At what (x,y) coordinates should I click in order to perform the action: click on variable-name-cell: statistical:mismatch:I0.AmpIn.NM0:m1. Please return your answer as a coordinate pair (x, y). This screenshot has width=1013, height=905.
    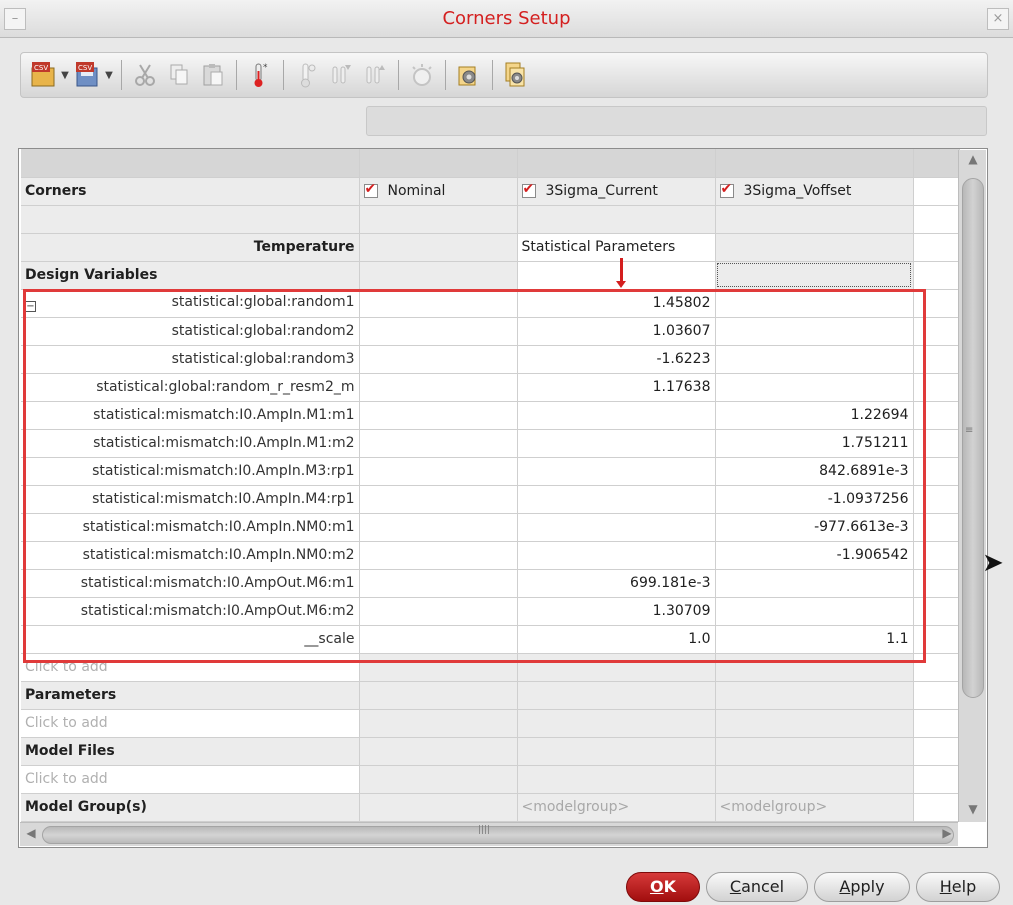
    Looking at the image, I should click on (190, 527).